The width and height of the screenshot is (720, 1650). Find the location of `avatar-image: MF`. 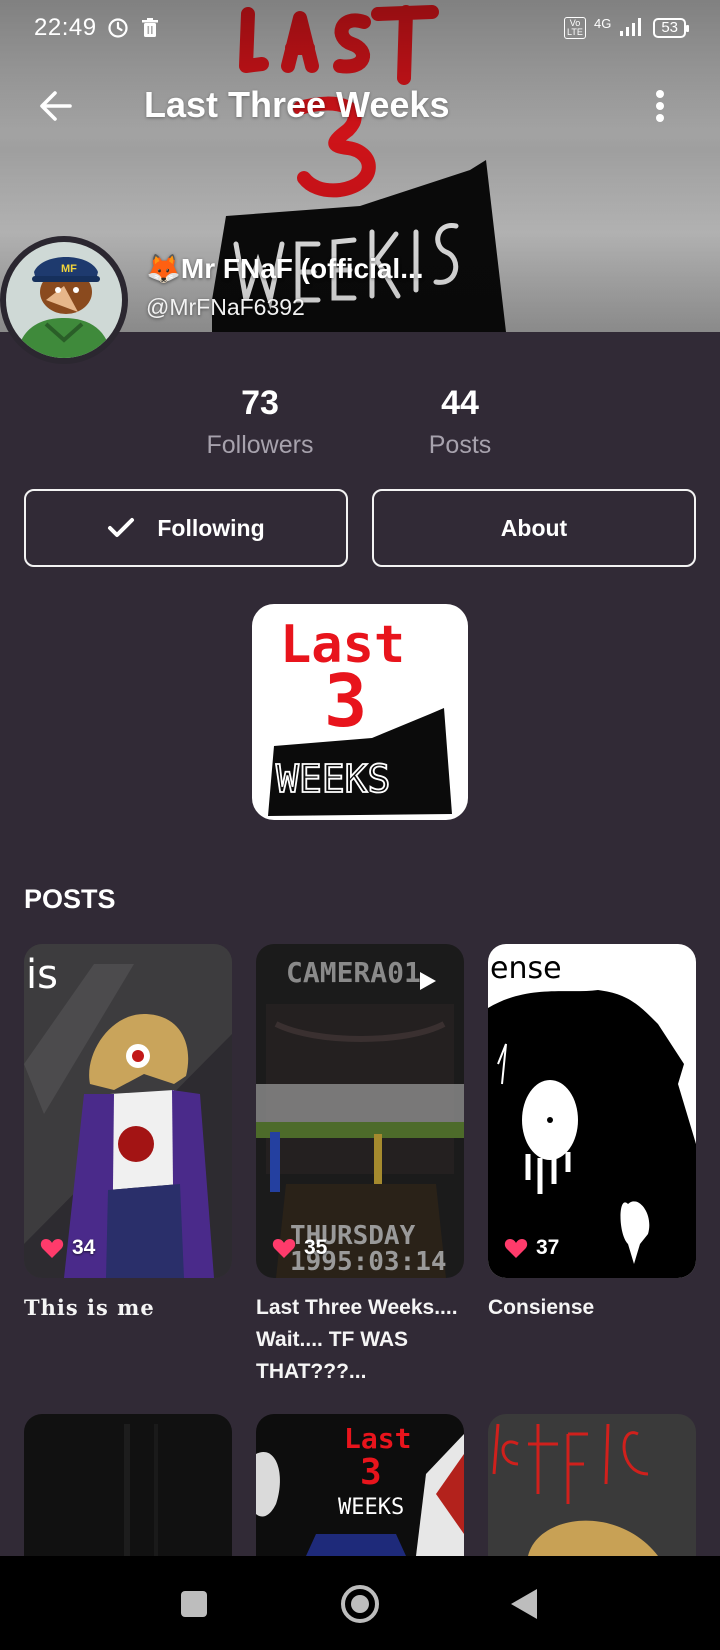

avatar-image: MF is located at coordinates (64, 300).